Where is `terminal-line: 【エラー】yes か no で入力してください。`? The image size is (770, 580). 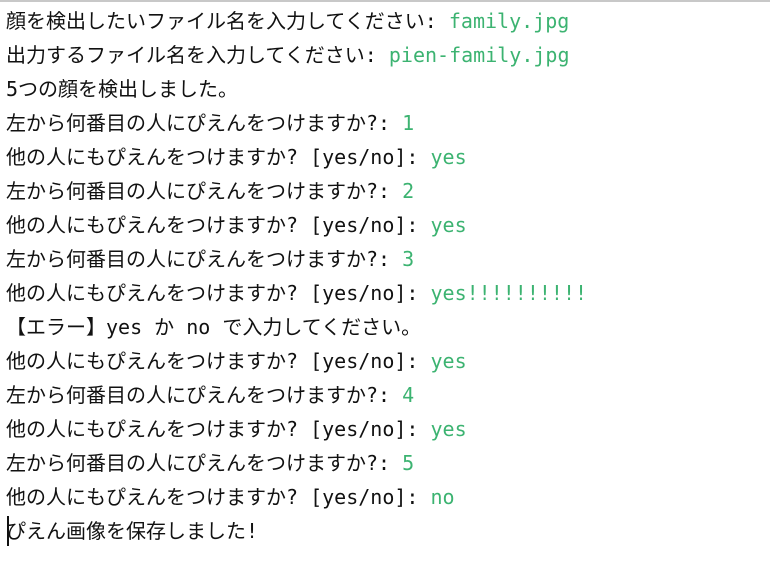
terminal-line: 【エラー】yes か no で入力してください。 is located at coordinates (388, 327).